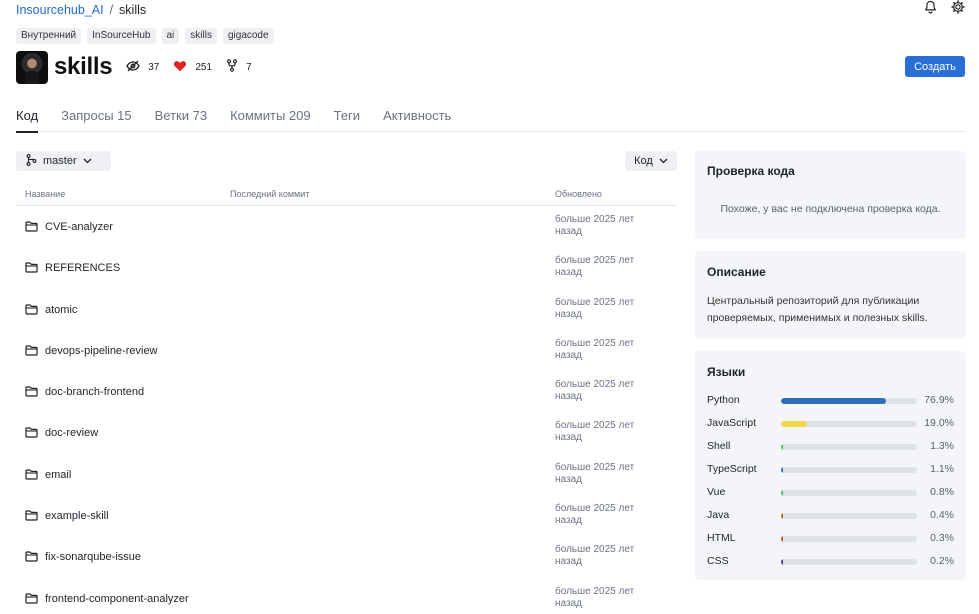 The image size is (979, 614). What do you see at coordinates (718, 561) in the screenshot?
I see `language-name: CSS` at bounding box center [718, 561].